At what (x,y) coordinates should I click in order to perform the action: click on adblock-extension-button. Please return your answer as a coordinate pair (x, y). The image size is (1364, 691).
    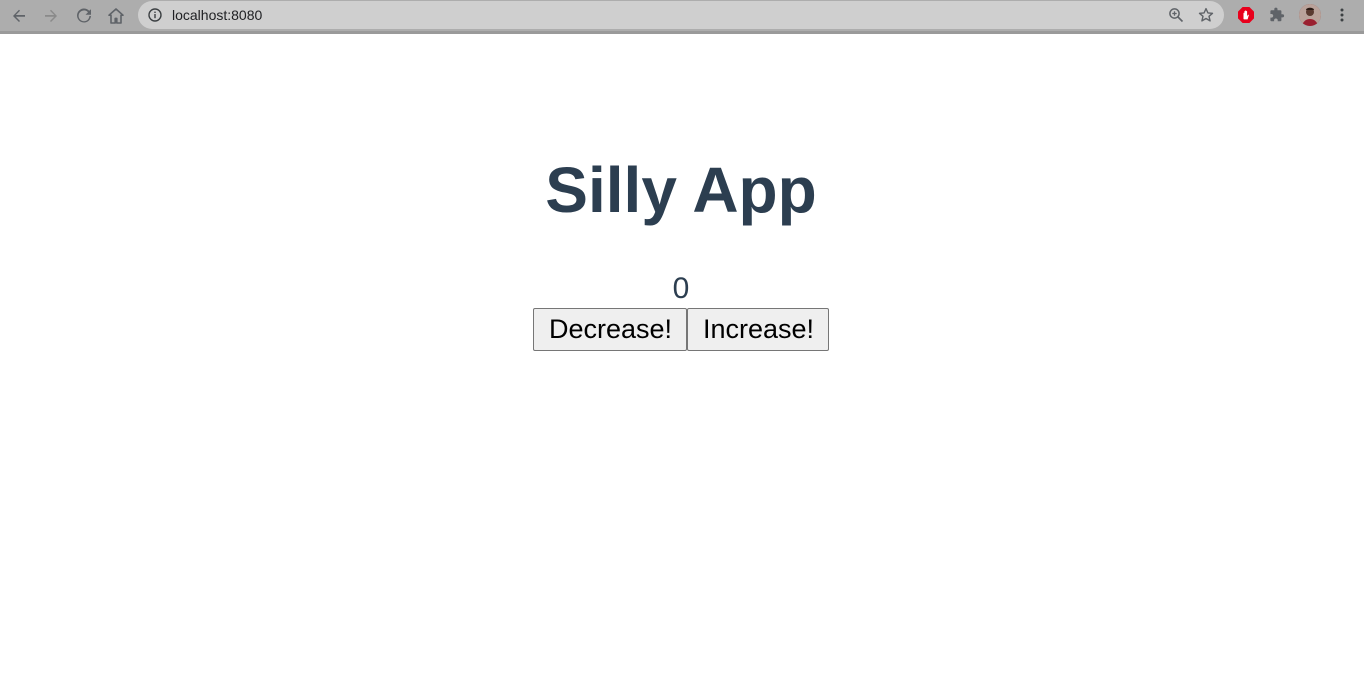
    Looking at the image, I should click on (1246, 15).